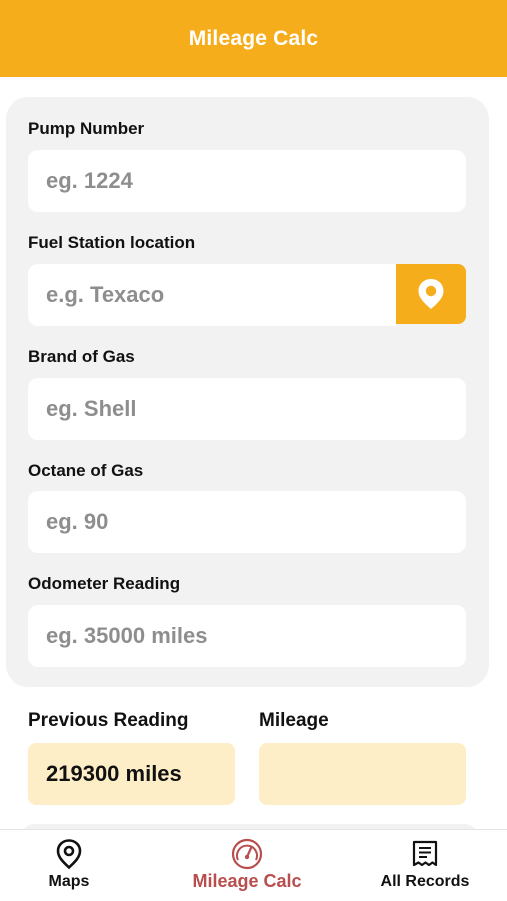 This screenshot has width=507, height=901. Describe the element at coordinates (247, 636) in the screenshot. I see `odometer-input: eg. 35000 miles` at that location.